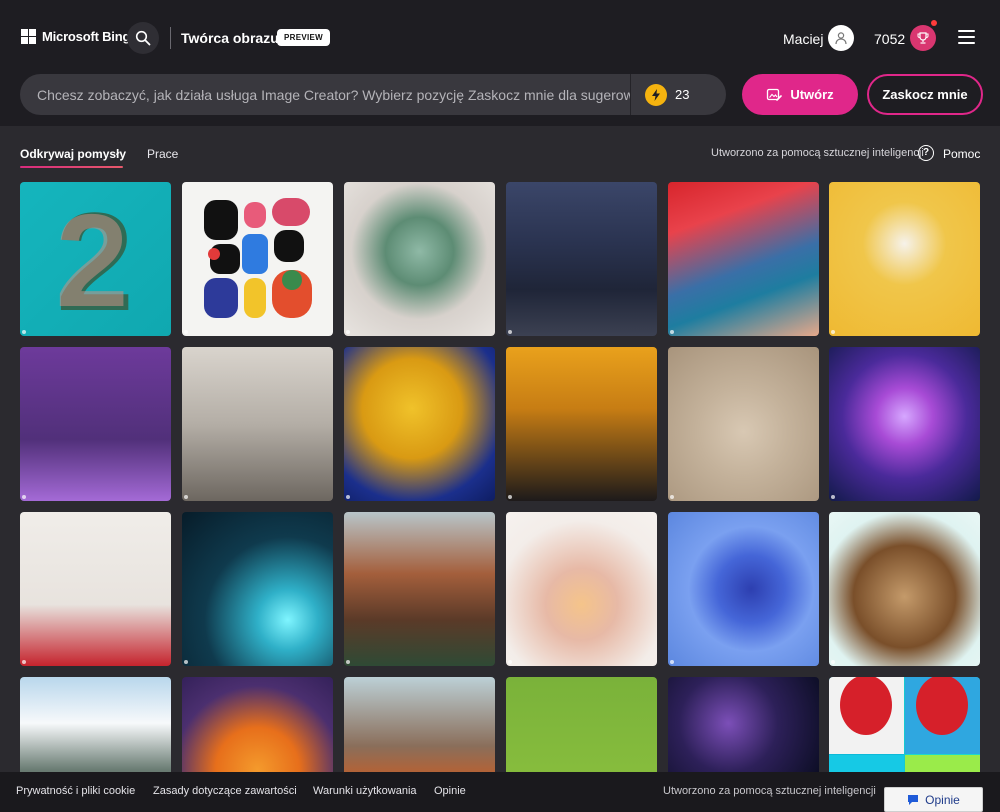  What do you see at coordinates (95, 589) in the screenshot?
I see `image-tile-red-room` at bounding box center [95, 589].